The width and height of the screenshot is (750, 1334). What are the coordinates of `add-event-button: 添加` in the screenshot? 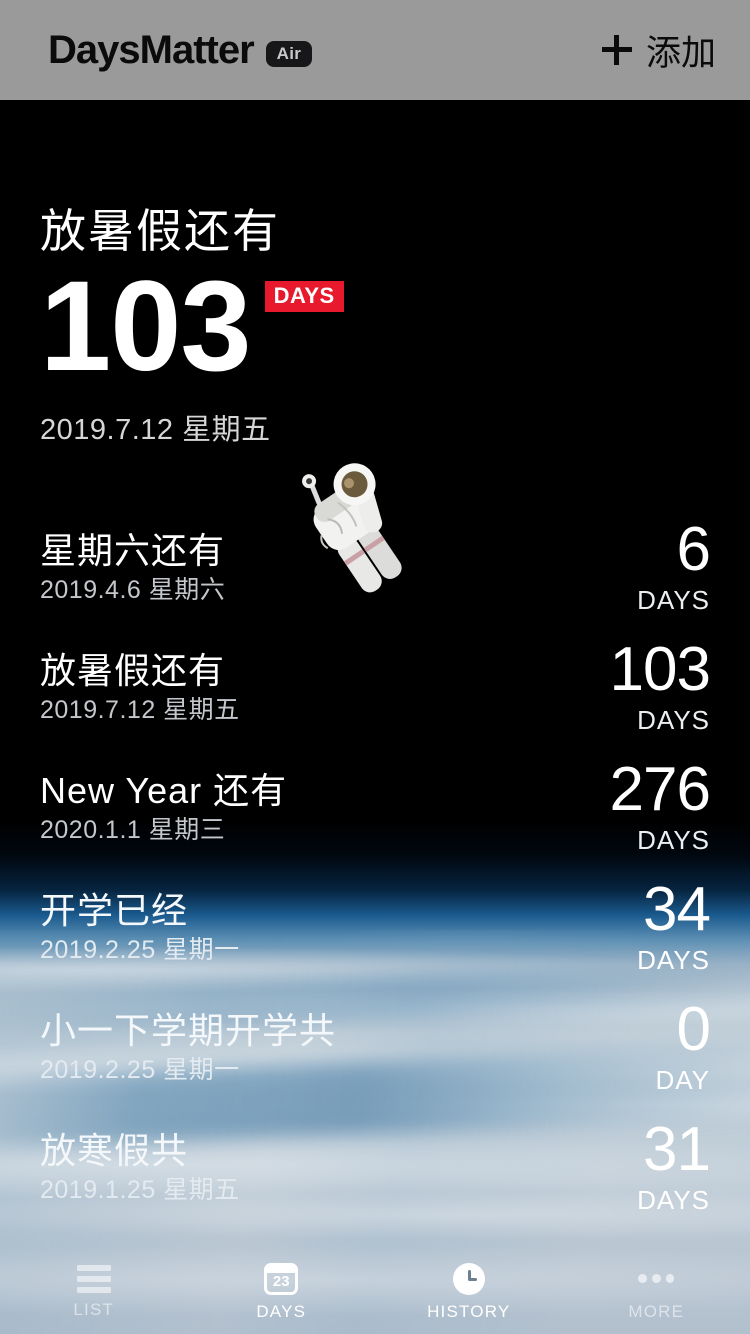 It's located at (658, 50).